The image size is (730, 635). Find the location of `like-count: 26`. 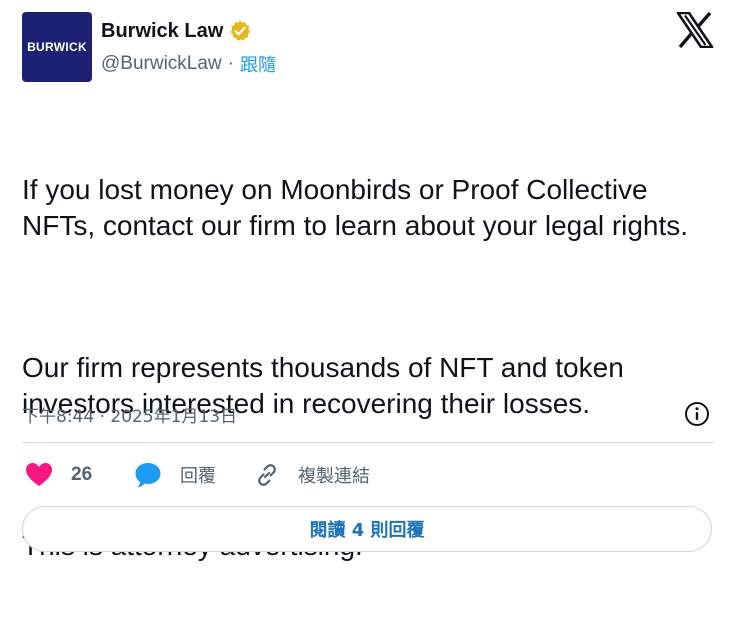

like-count: 26 is located at coordinates (82, 474).